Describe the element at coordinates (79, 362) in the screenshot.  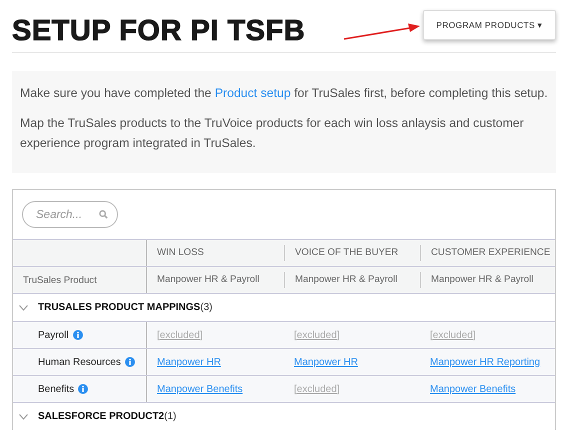
I see `product-name: Human Resources` at that location.